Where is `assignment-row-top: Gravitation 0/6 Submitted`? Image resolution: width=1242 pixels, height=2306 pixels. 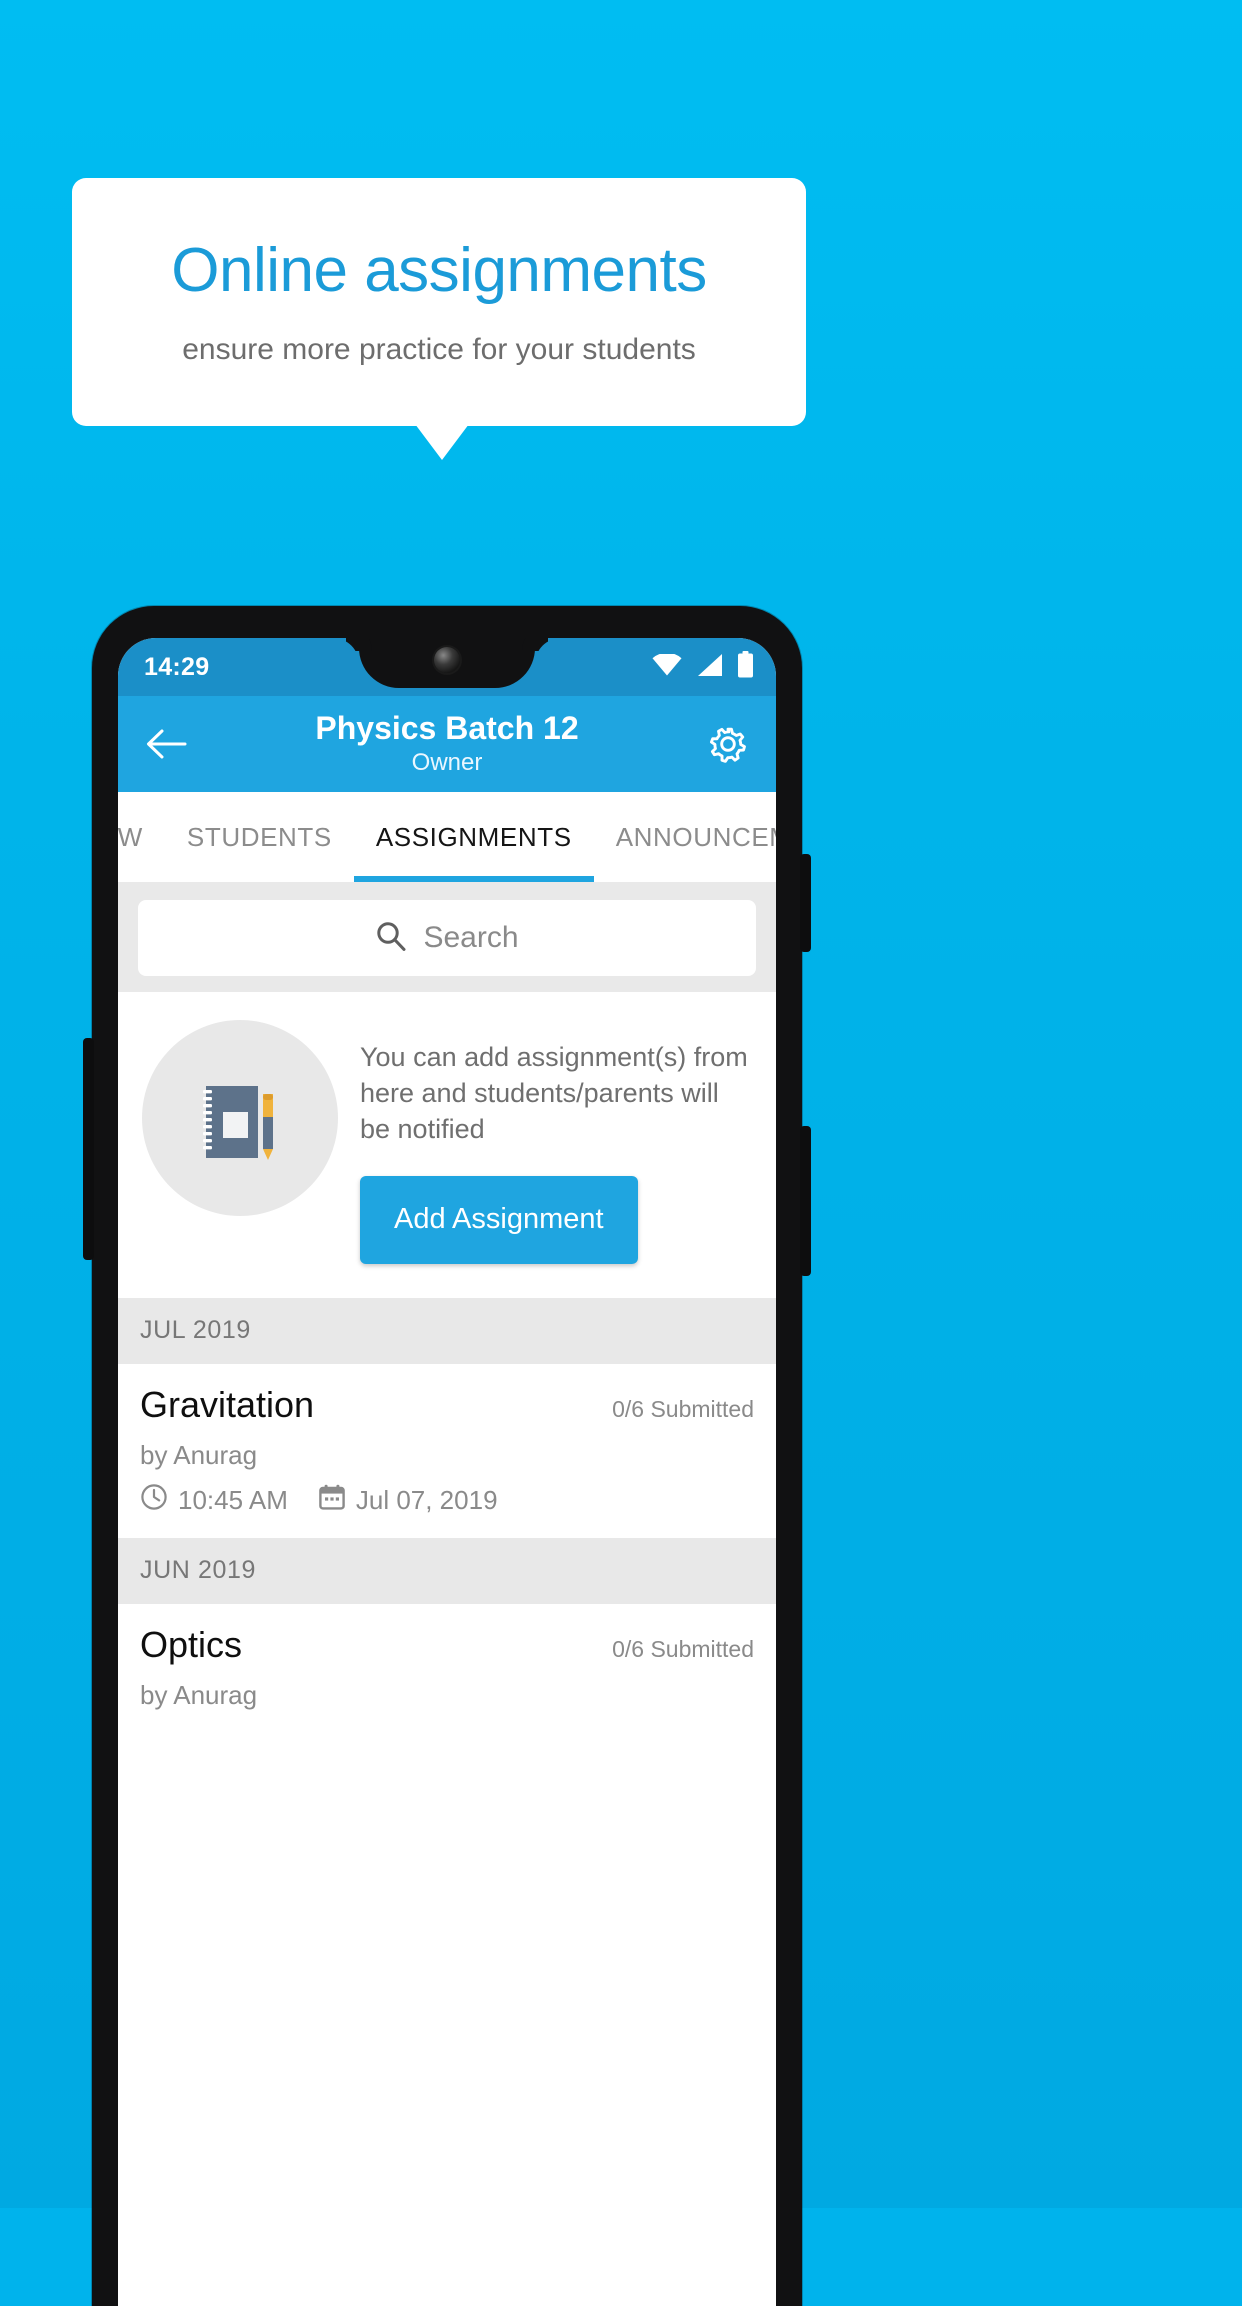 assignment-row-top: Gravitation 0/6 Submitted is located at coordinates (447, 1405).